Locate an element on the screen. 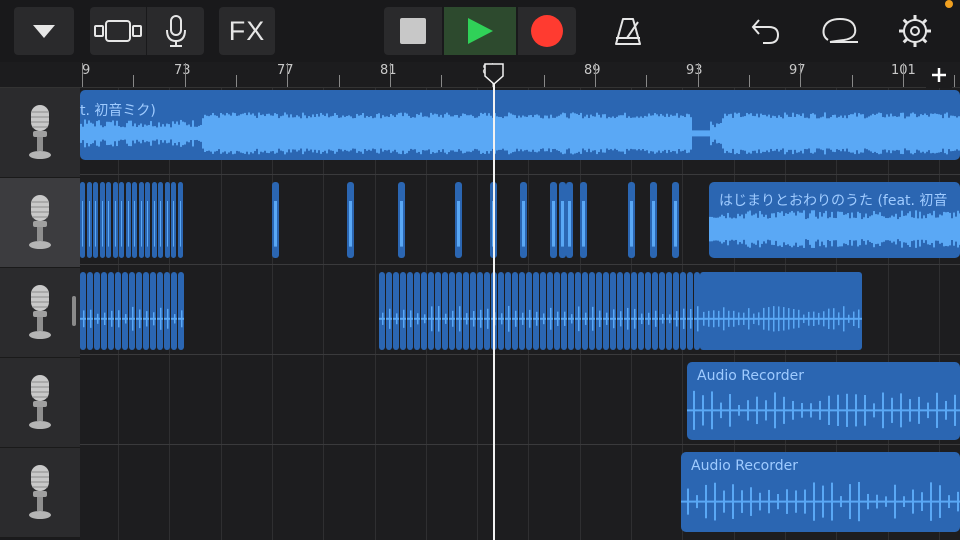 This screenshot has width=960, height=540. playhead-handle is located at coordinates (494, 74).